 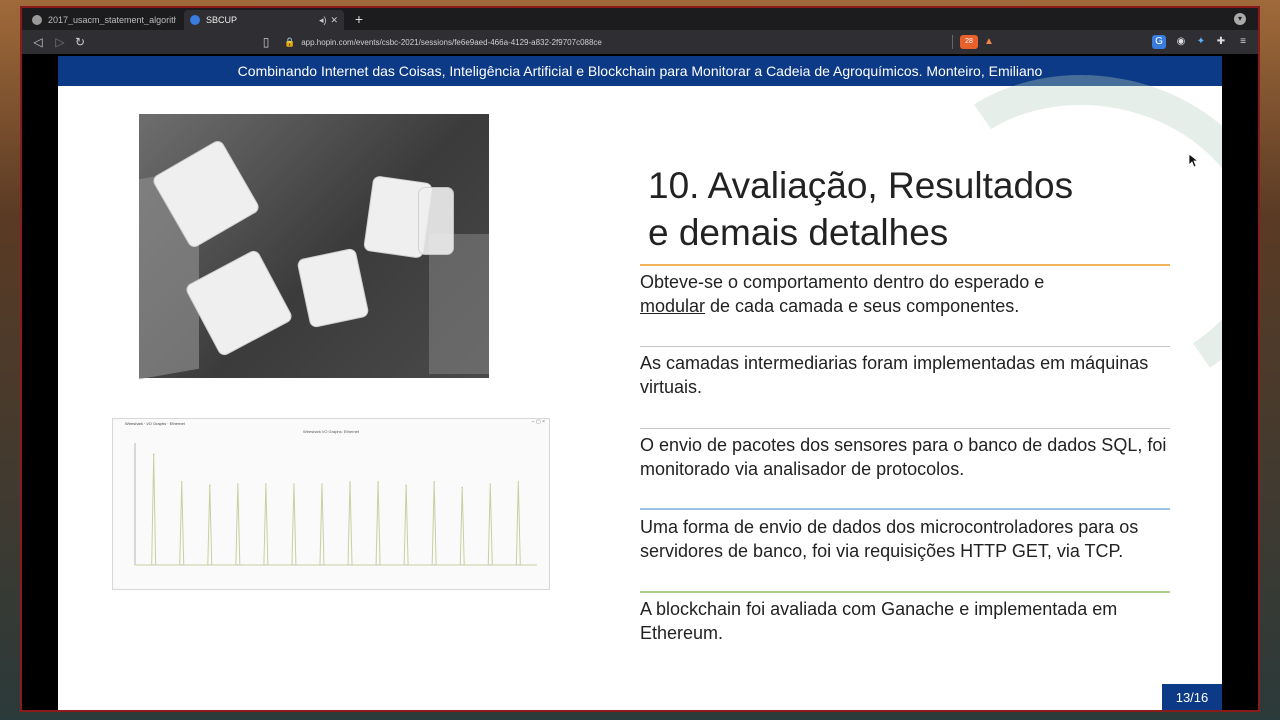 What do you see at coordinates (222, 20) in the screenshot?
I see `tab-label: SBCUP` at bounding box center [222, 20].